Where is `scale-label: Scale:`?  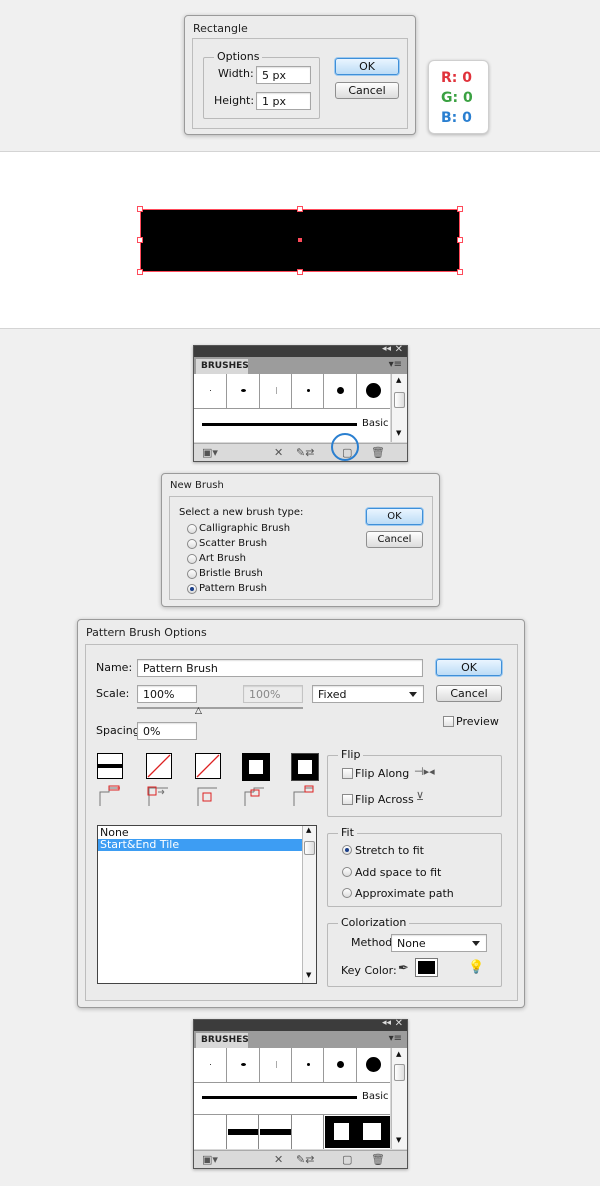
scale-label: Scale: is located at coordinates (113, 693).